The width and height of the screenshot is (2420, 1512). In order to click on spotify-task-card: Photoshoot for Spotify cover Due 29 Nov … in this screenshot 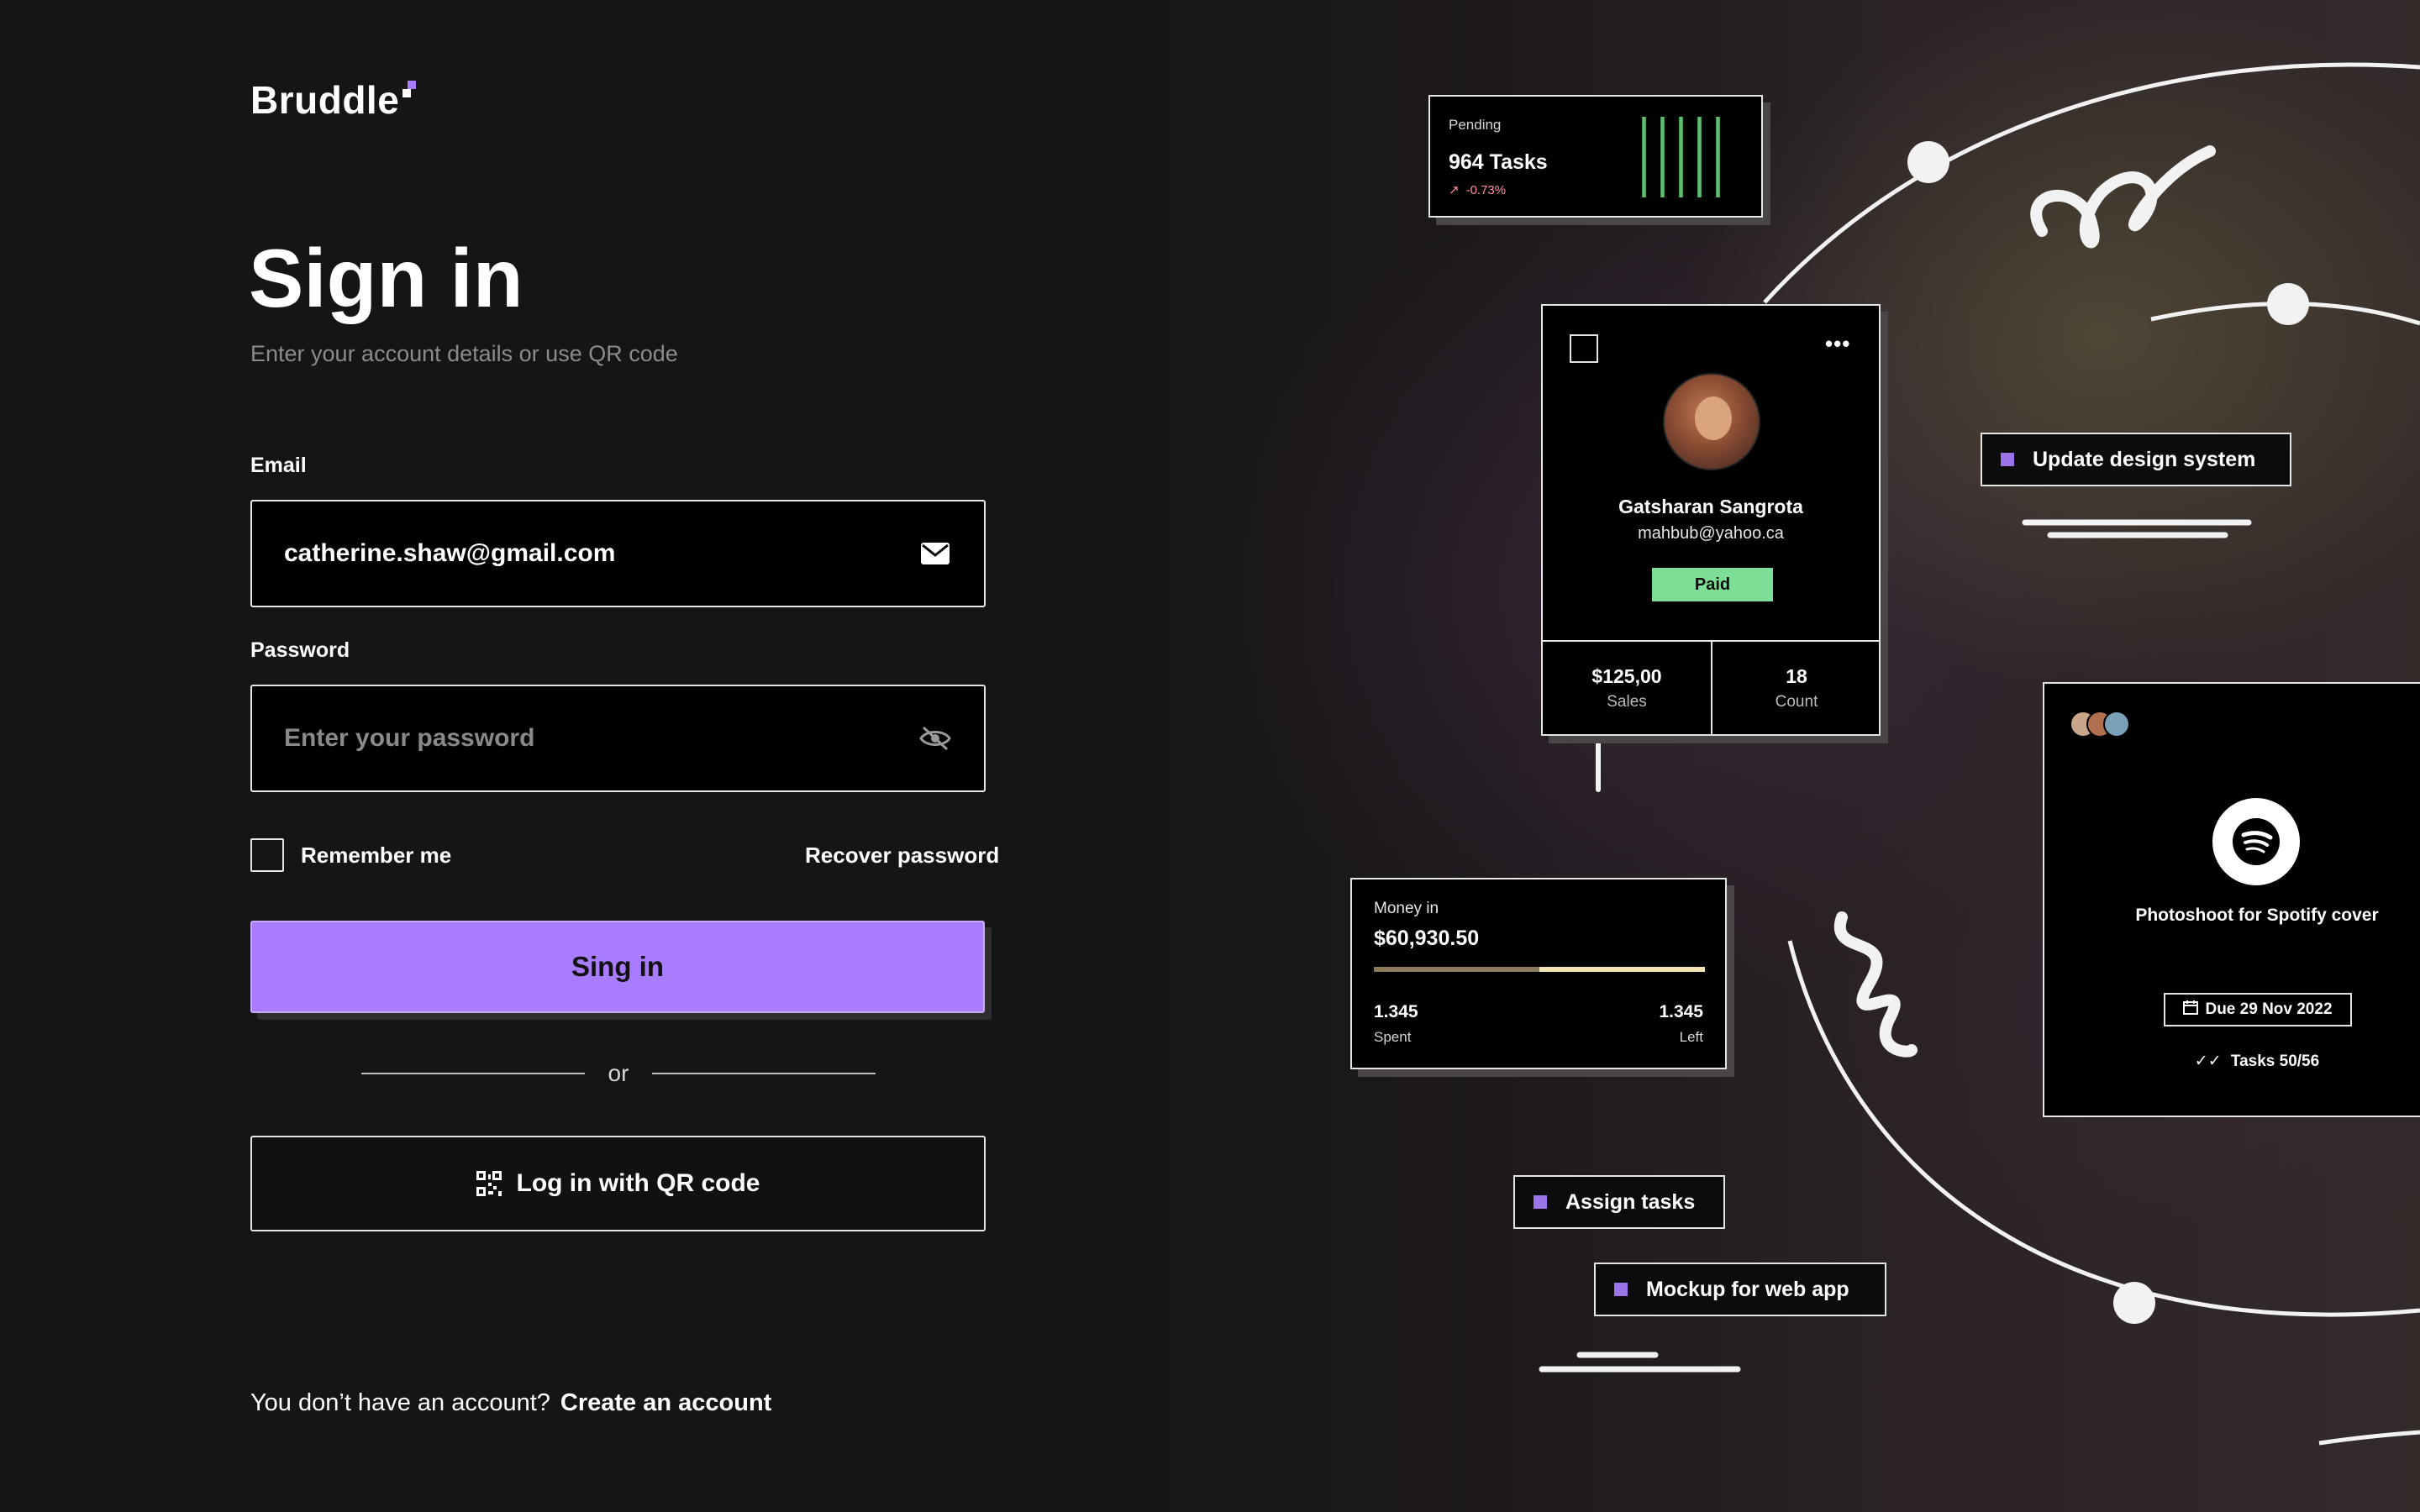, I will do `click(2231, 899)`.